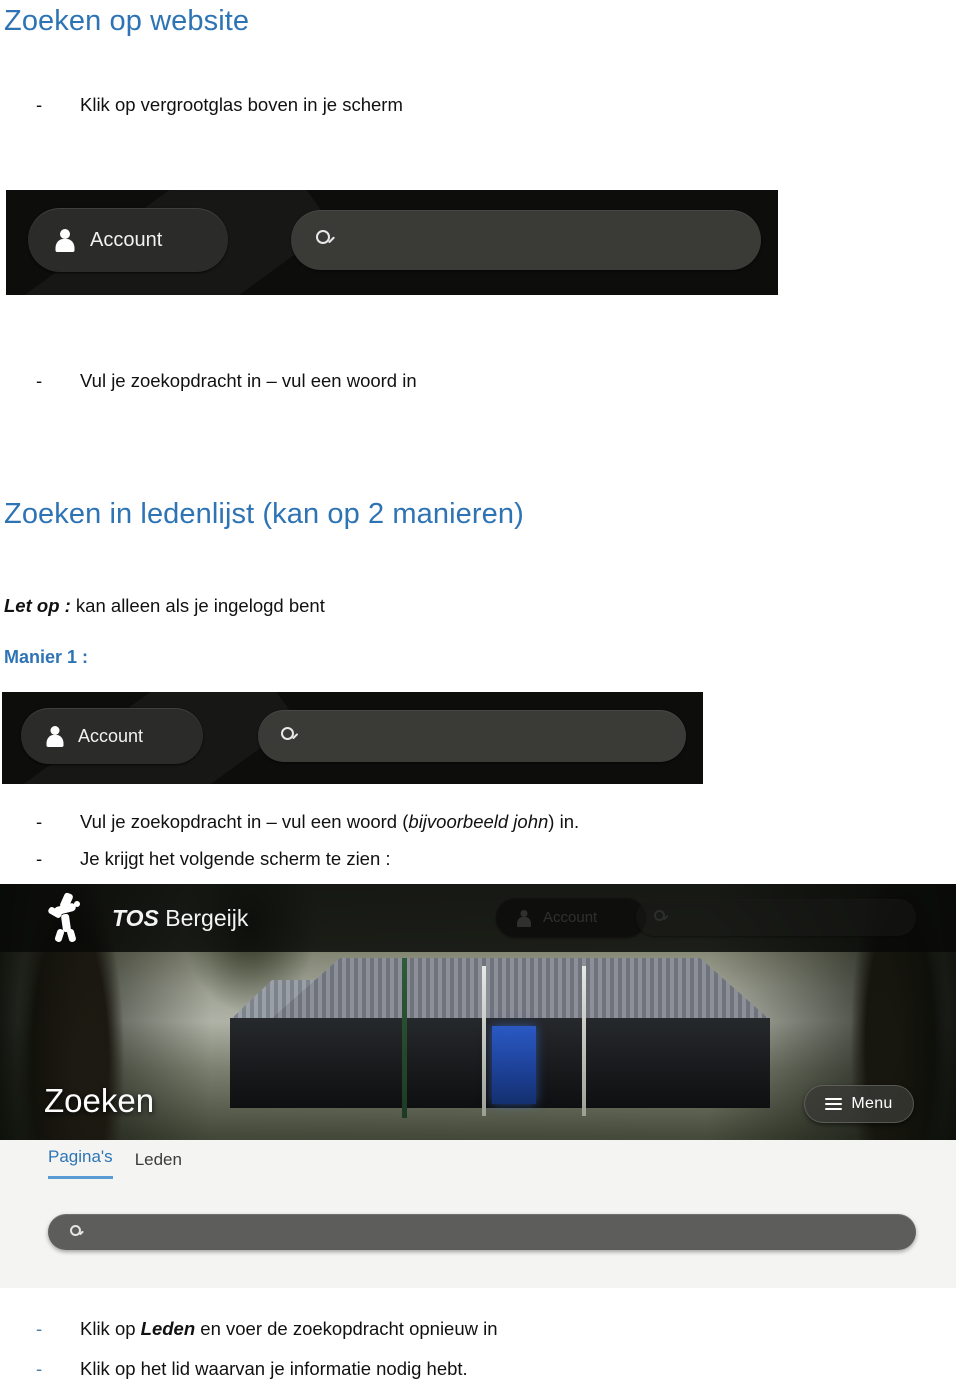 This screenshot has width=960, height=1389. Describe the element at coordinates (115, 1163) in the screenshot. I see `tabs-list: Pagina's Leden` at that location.